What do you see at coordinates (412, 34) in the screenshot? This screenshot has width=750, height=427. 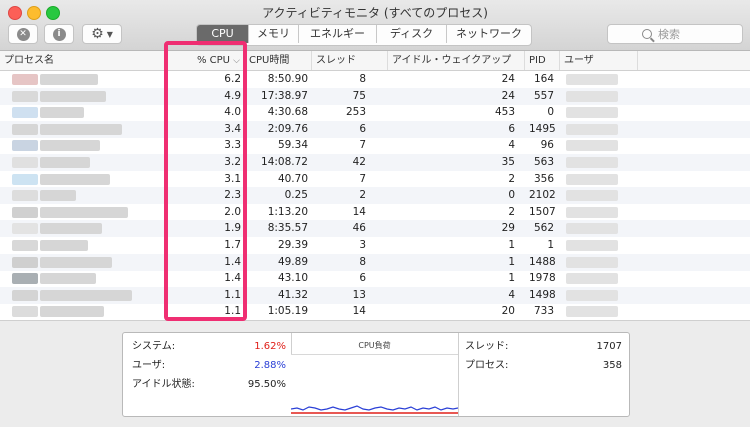 I see `tab-disk: ディスク` at bounding box center [412, 34].